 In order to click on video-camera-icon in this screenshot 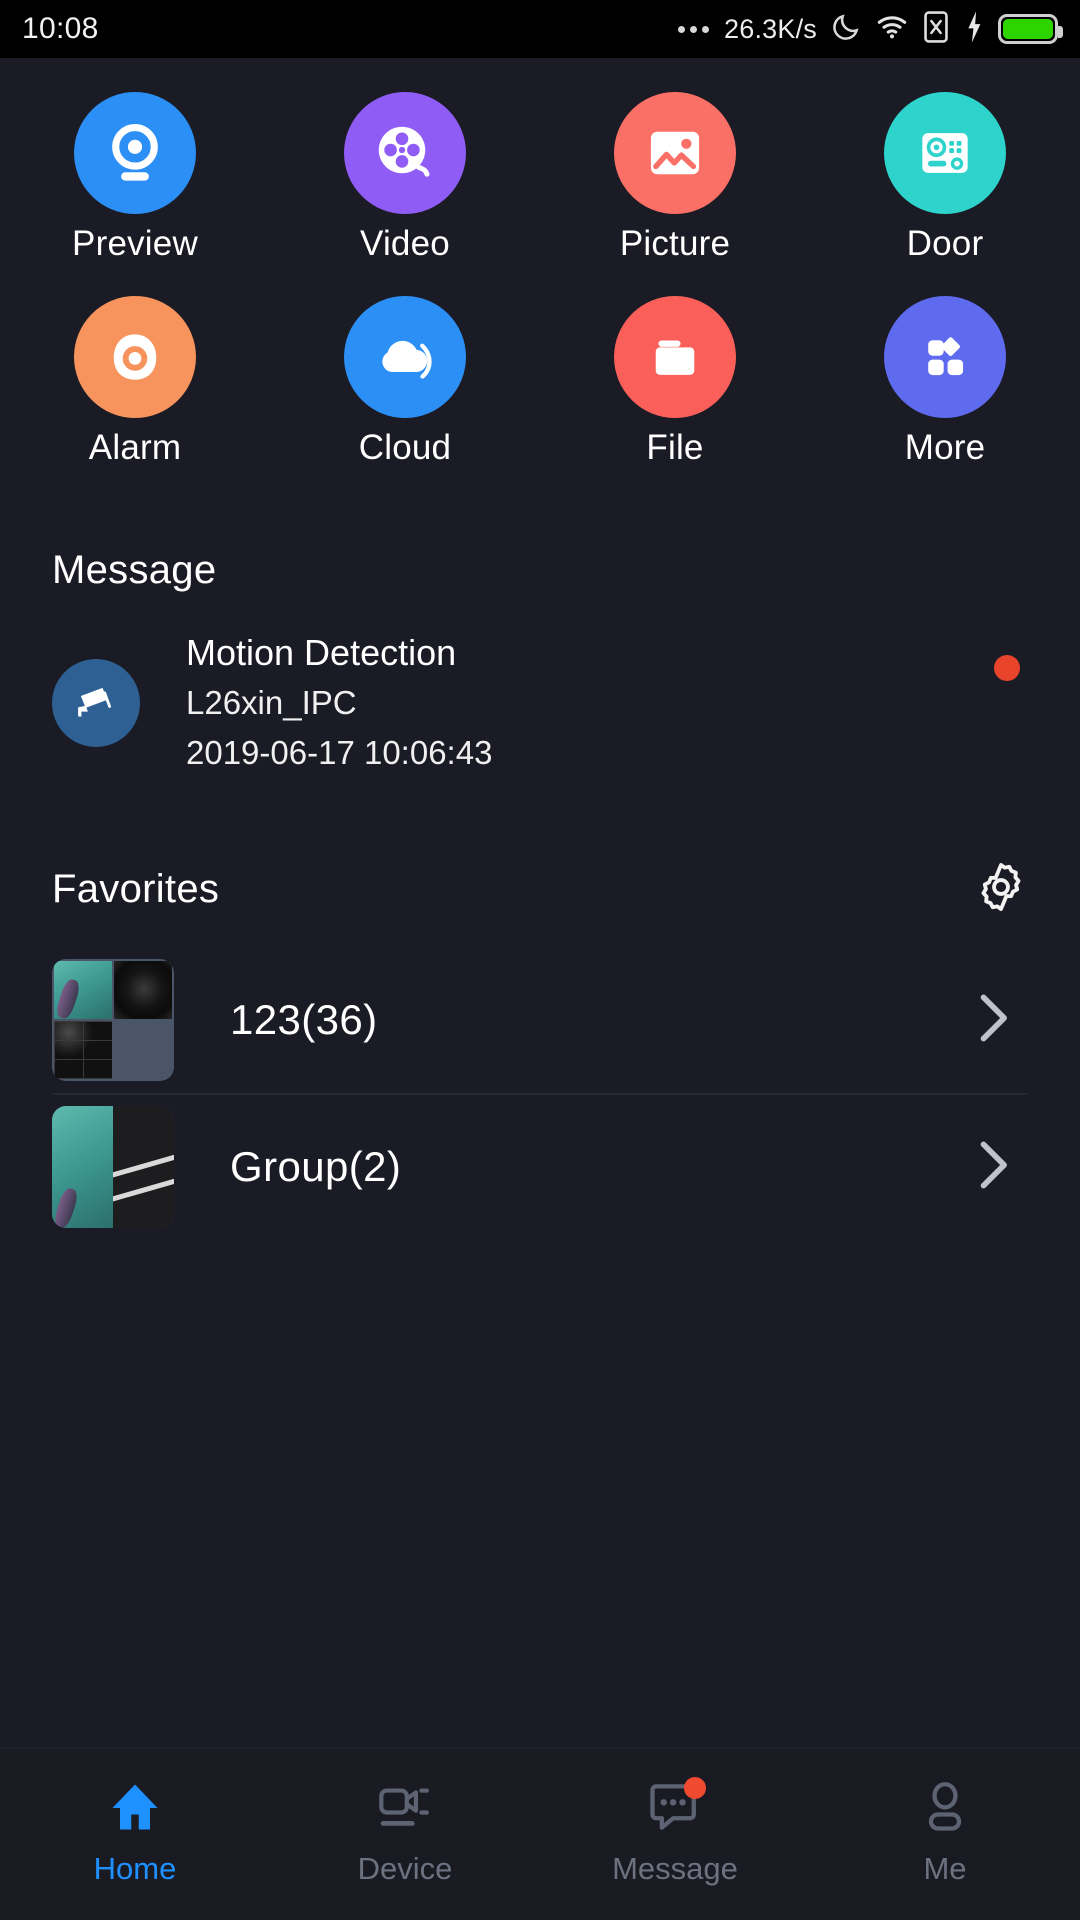, I will do `click(405, 1807)`.